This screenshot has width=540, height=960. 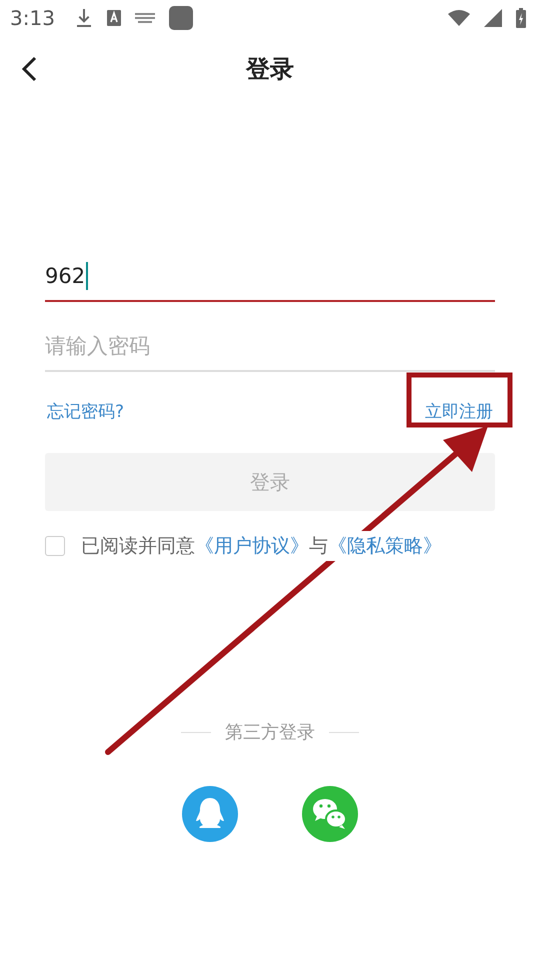 I want to click on phone-field: 962, so click(x=270, y=277).